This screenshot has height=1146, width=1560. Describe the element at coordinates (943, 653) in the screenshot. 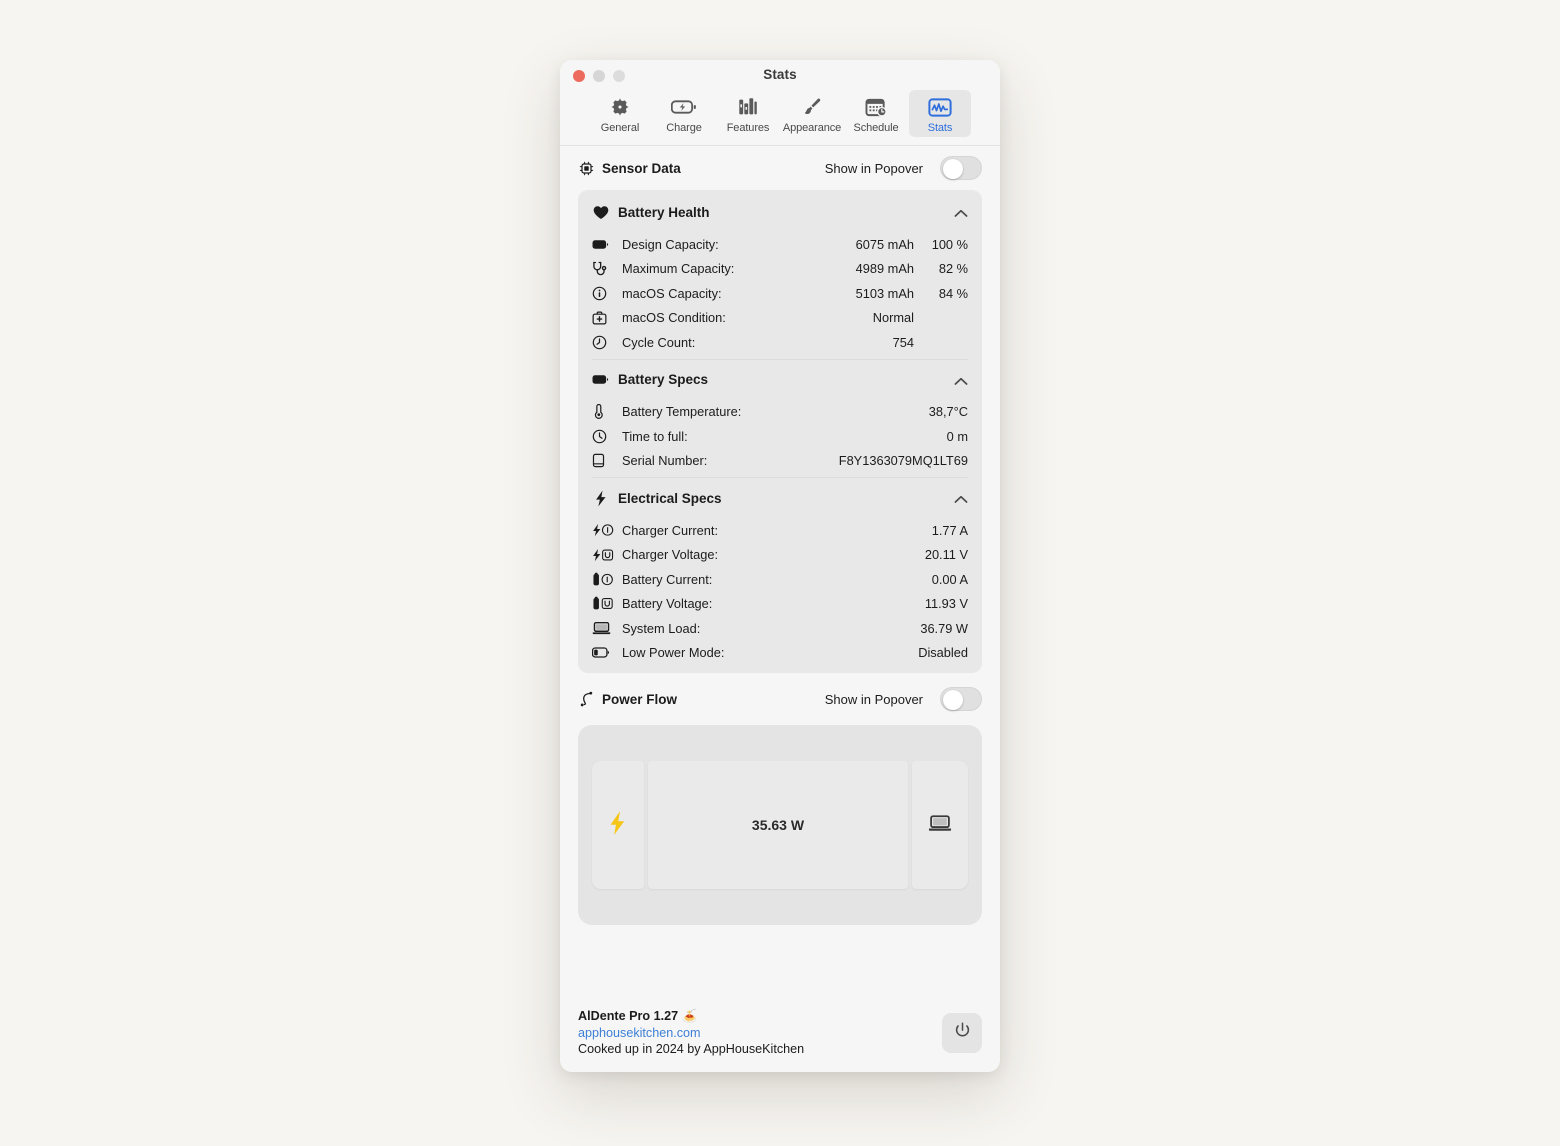

I see `row-value: Disabled` at that location.